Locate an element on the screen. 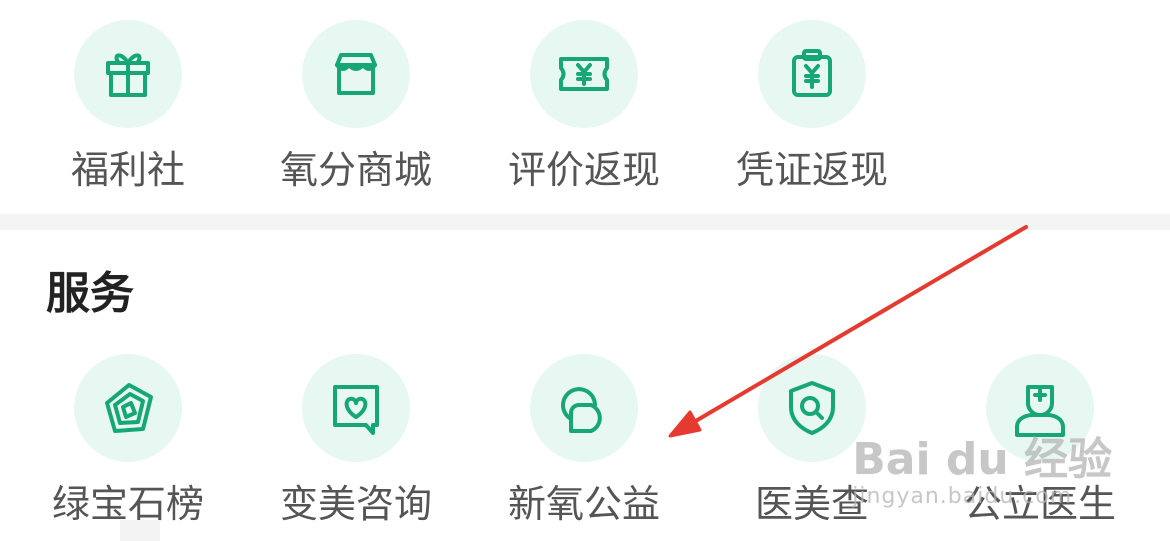 The height and width of the screenshot is (541, 1170). voucher-cashback-label: 凭证返现 is located at coordinates (811, 170).